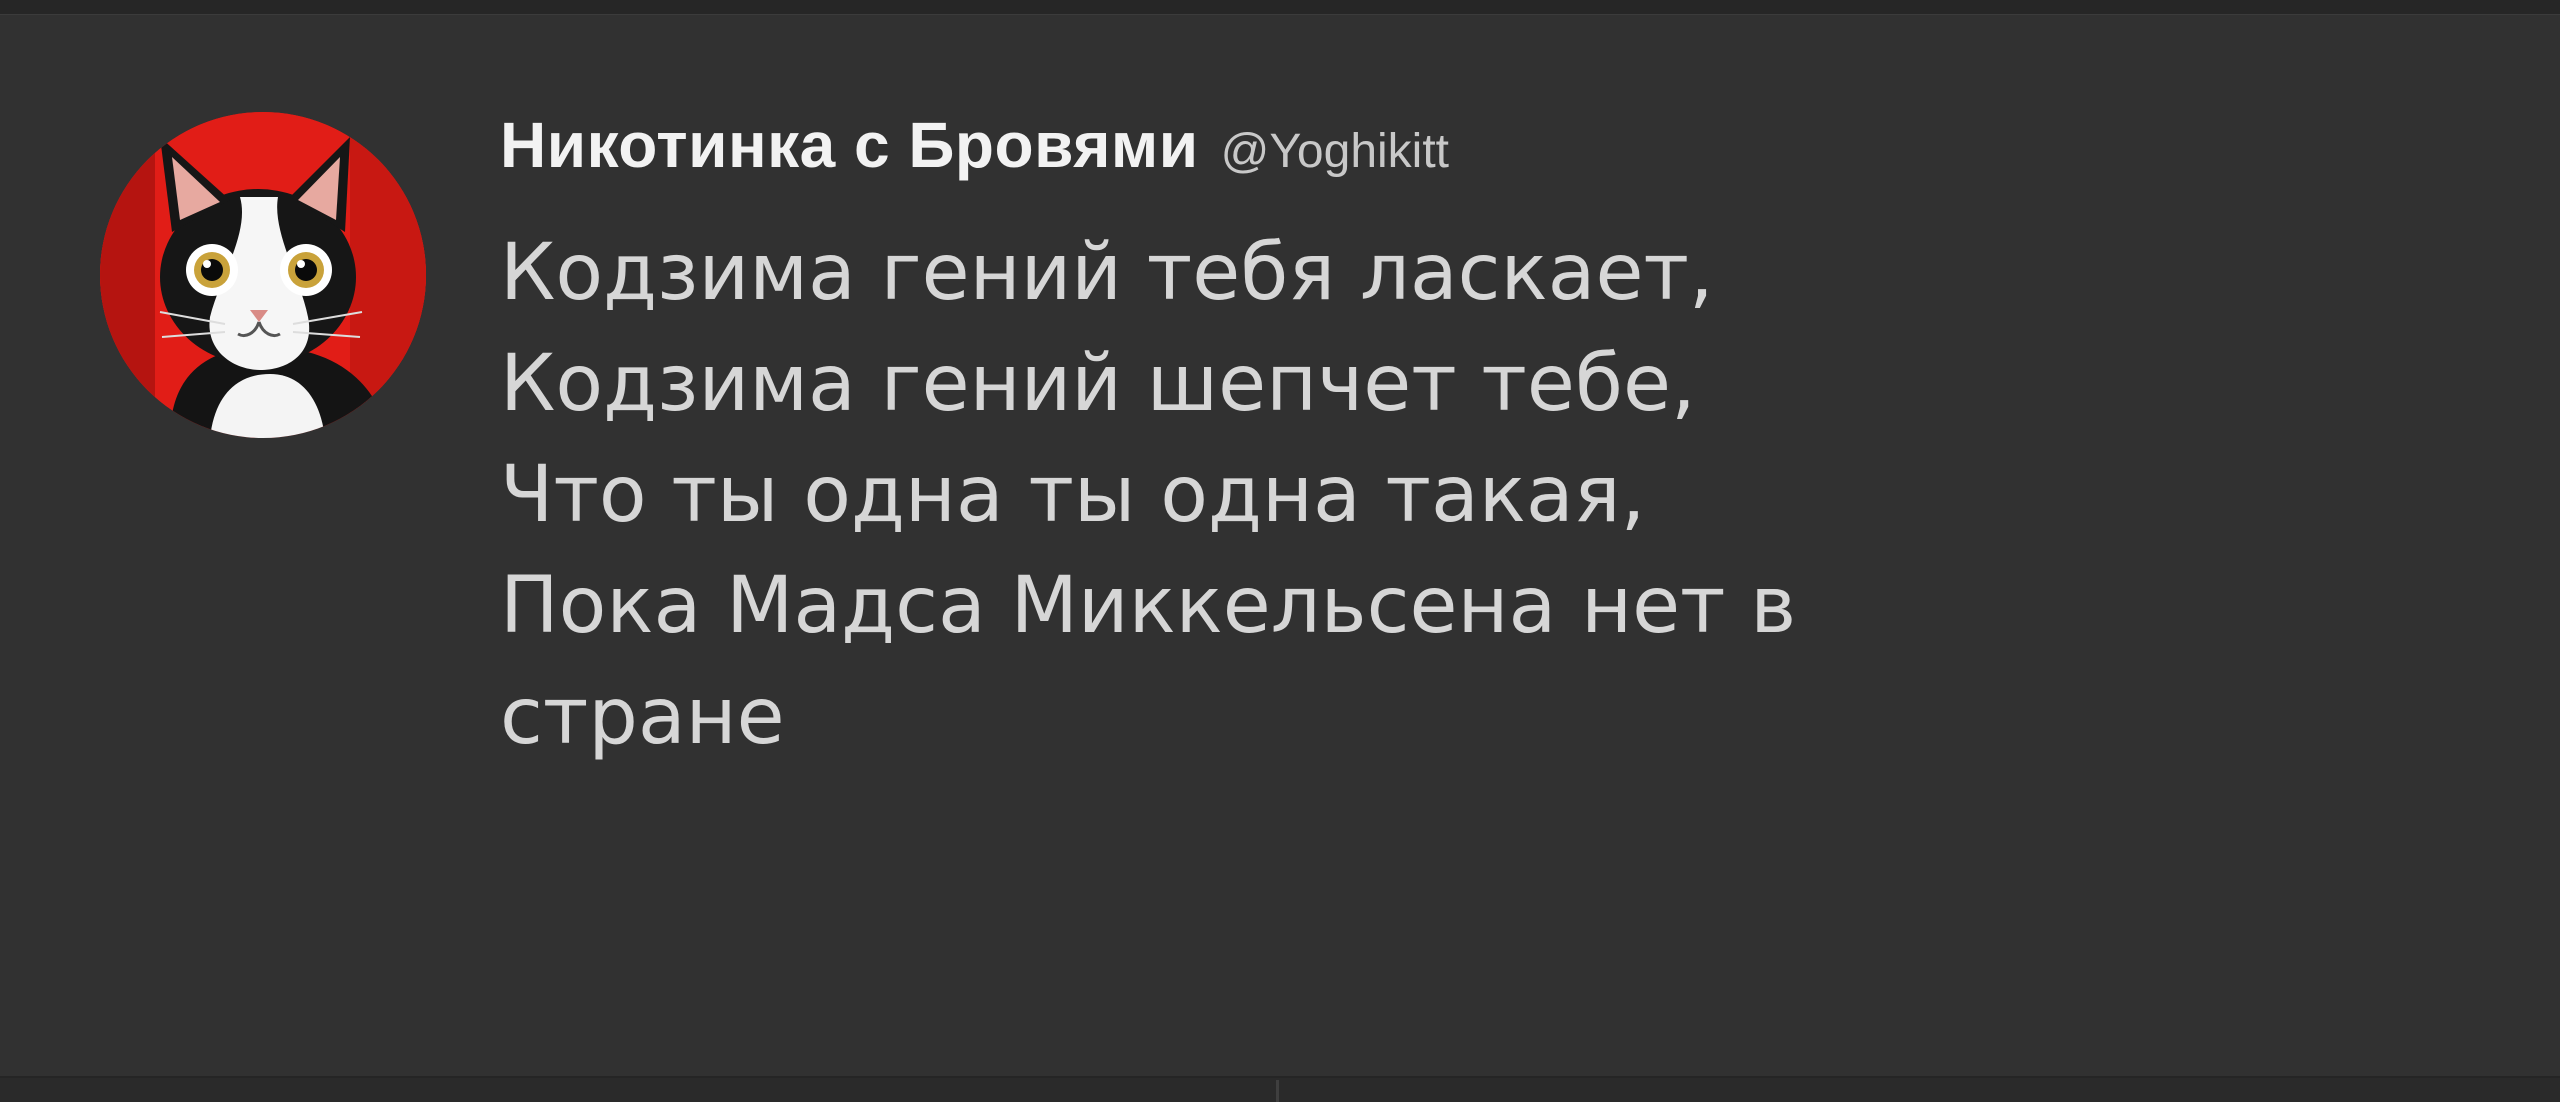 The image size is (2560, 1102). What do you see at coordinates (1335, 151) in the screenshot?
I see `user-handle: @Yoghikitt` at bounding box center [1335, 151].